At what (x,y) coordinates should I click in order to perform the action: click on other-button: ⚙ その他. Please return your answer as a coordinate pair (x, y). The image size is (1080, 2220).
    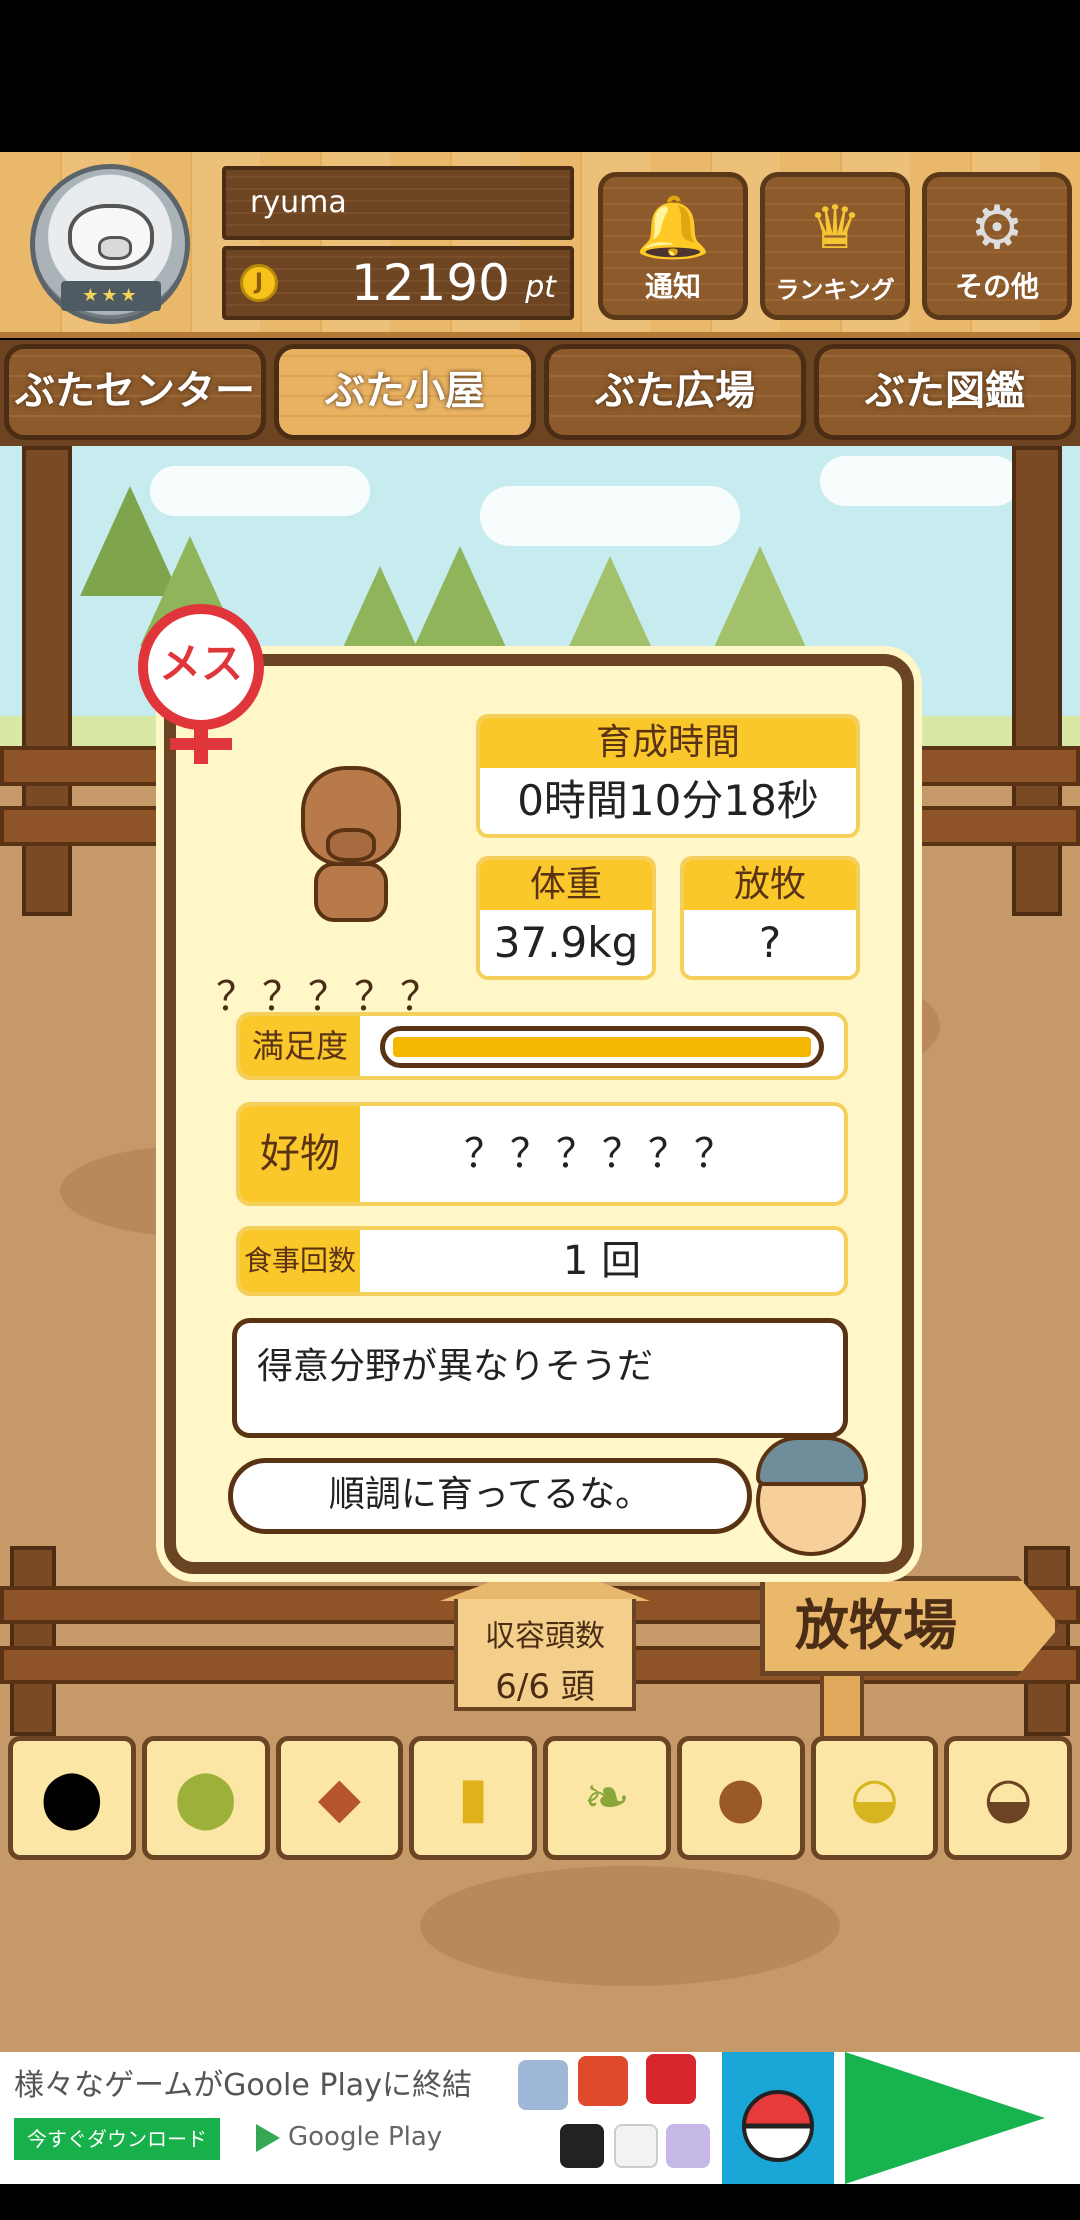
    Looking at the image, I should click on (997, 246).